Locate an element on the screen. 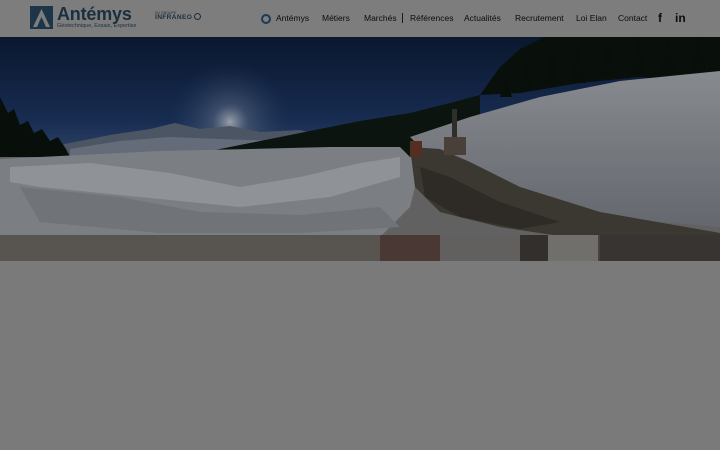  logo-a-icon is located at coordinates (41, 17).